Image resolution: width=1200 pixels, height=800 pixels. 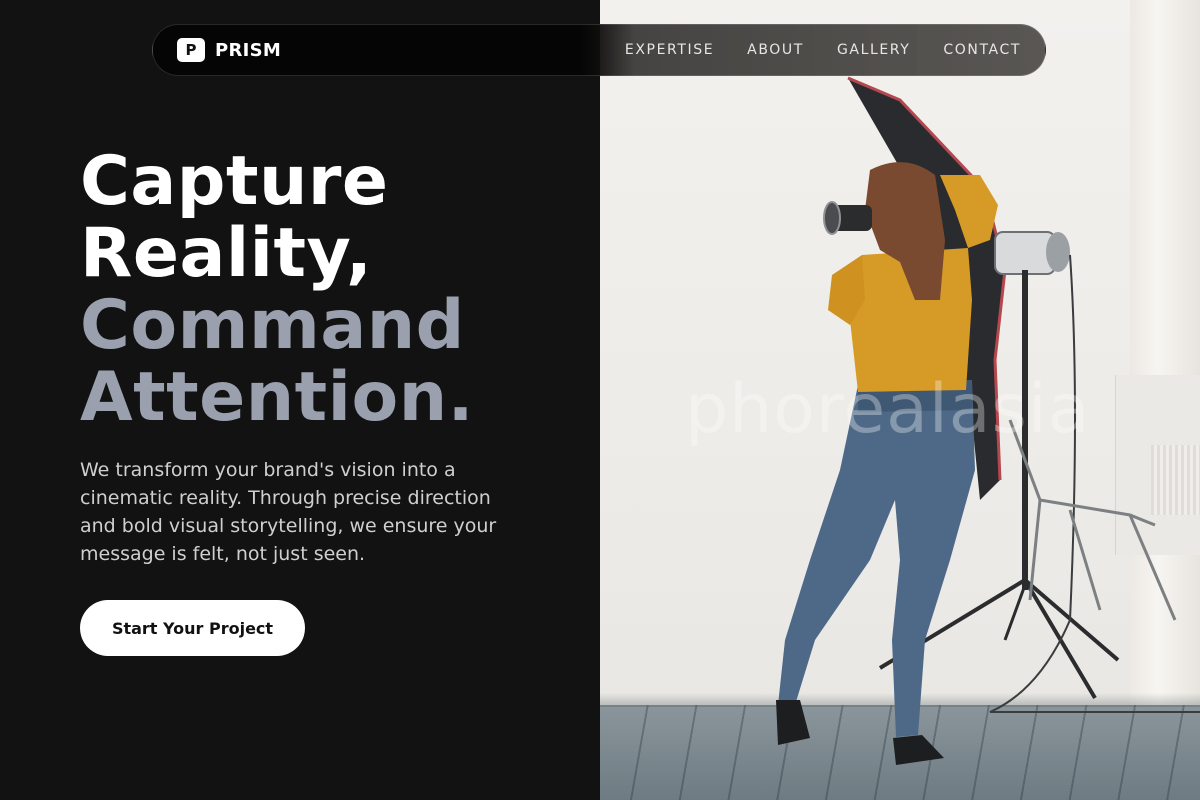 I want to click on nav-link-about: ABOUT, so click(x=775, y=50).